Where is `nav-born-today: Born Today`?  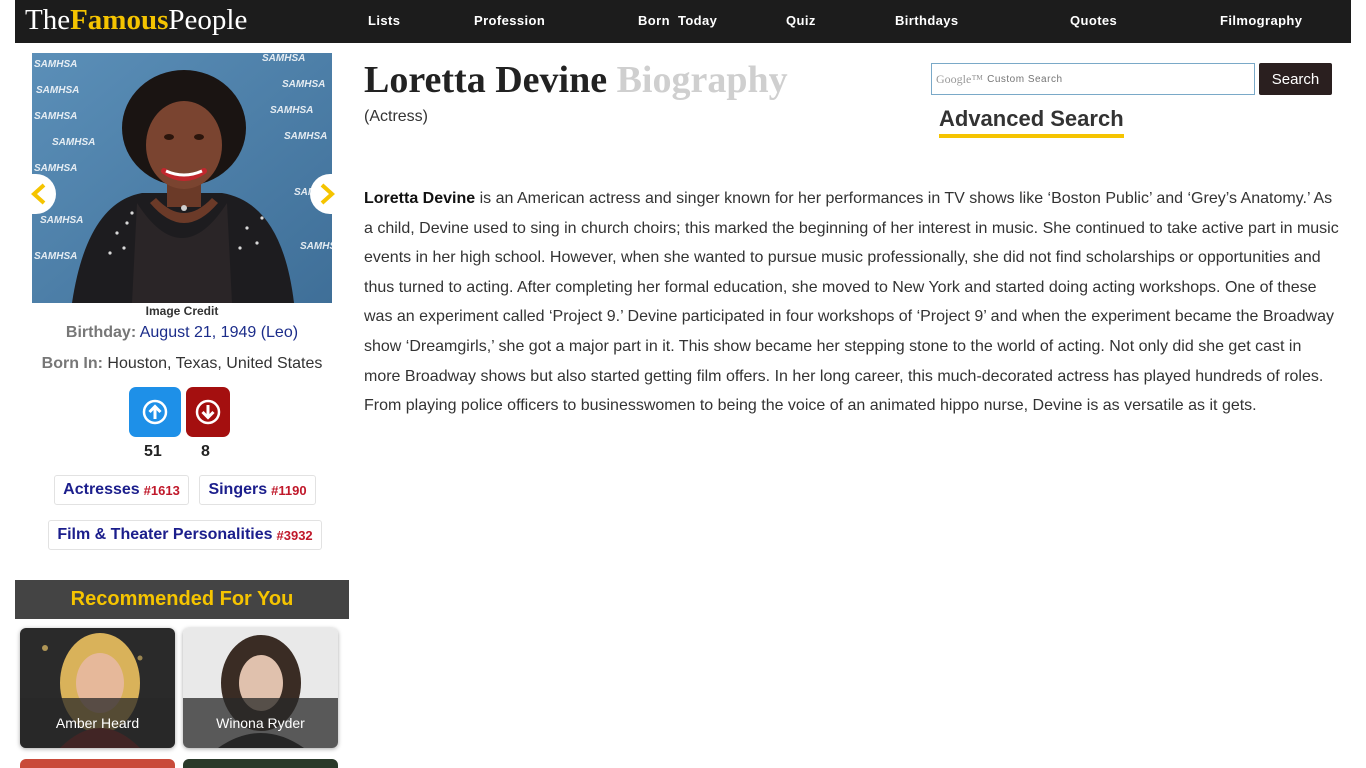
nav-born-today: Born Today is located at coordinates (677, 20).